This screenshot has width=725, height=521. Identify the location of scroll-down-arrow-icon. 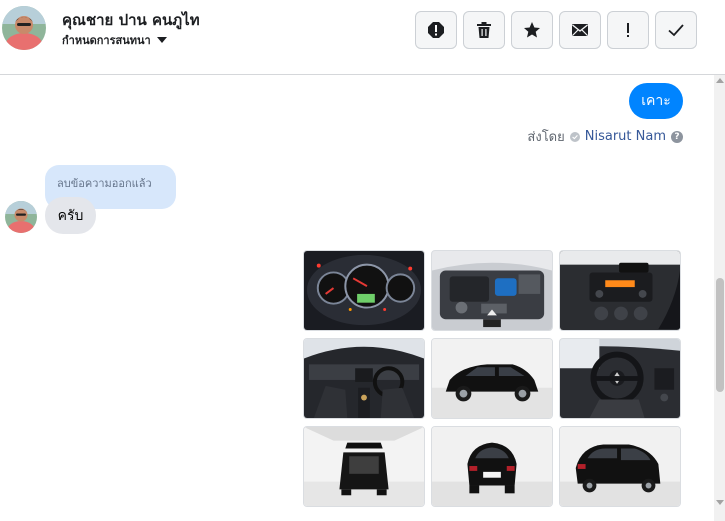
(720, 502).